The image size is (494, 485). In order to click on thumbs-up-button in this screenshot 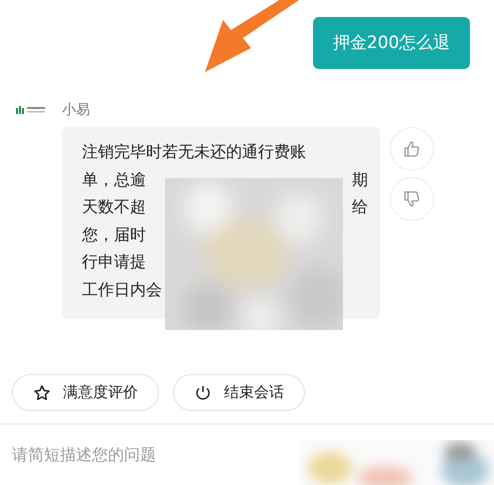, I will do `click(412, 149)`.